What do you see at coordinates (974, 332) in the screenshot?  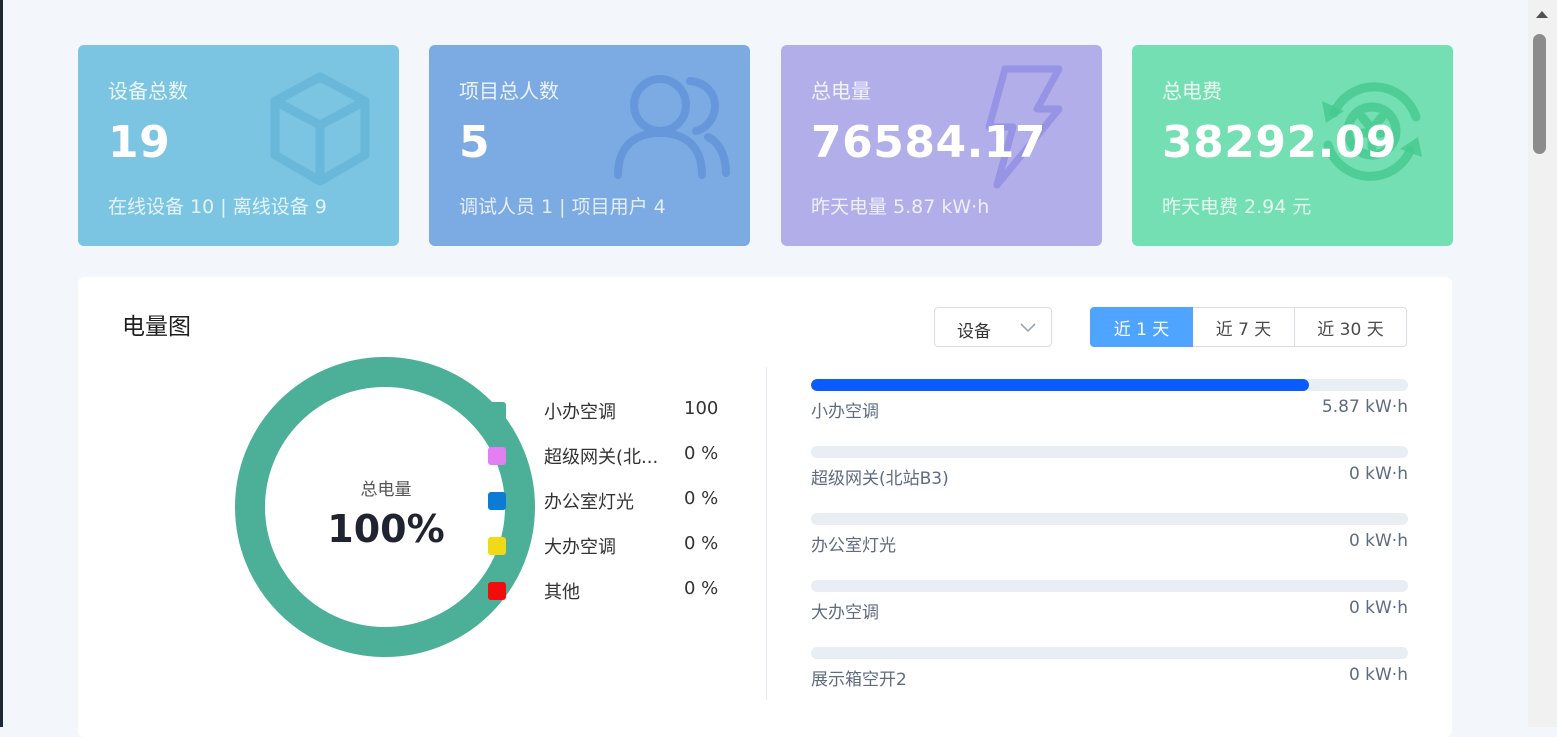 I see `device-select-value: 设备` at bounding box center [974, 332].